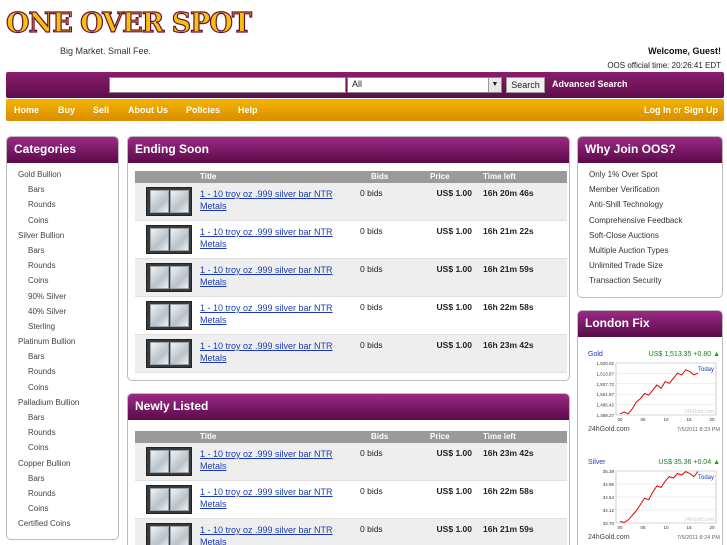  Describe the element at coordinates (494, 85) in the screenshot. I see `chevron-down-icon: ▼` at that location.